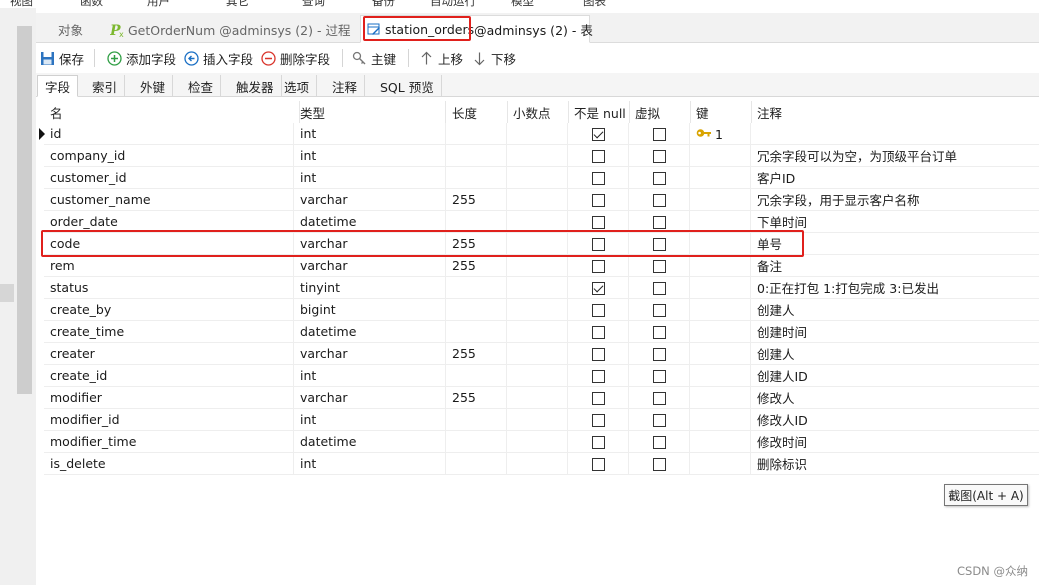 The height and width of the screenshot is (585, 1039). I want to click on menu-item-other: 其它, so click(237, 4).